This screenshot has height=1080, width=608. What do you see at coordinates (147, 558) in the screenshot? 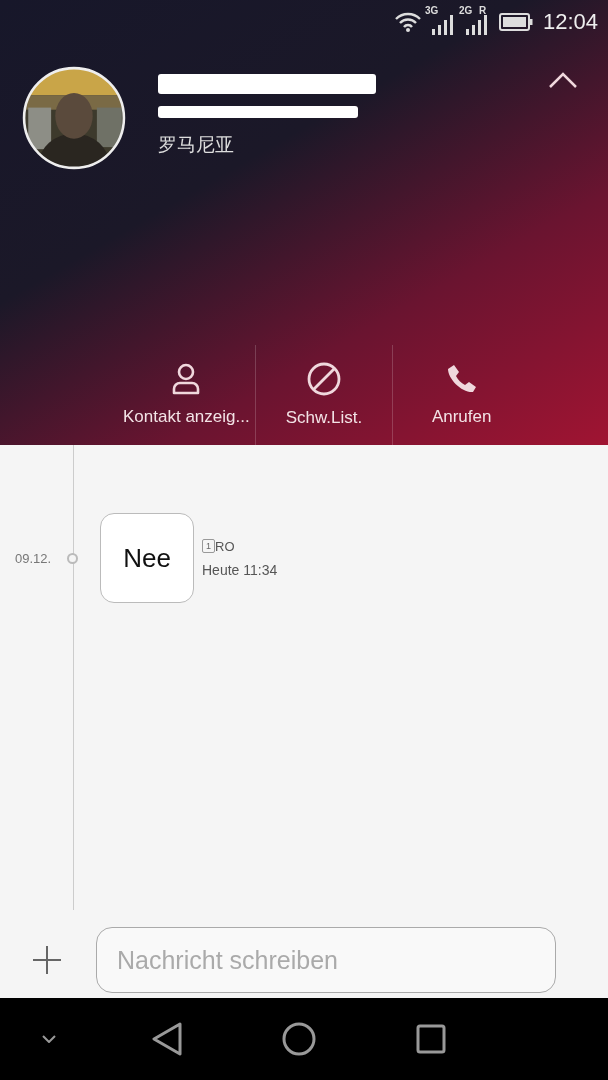
I see `message-bubble: Nee` at bounding box center [147, 558].